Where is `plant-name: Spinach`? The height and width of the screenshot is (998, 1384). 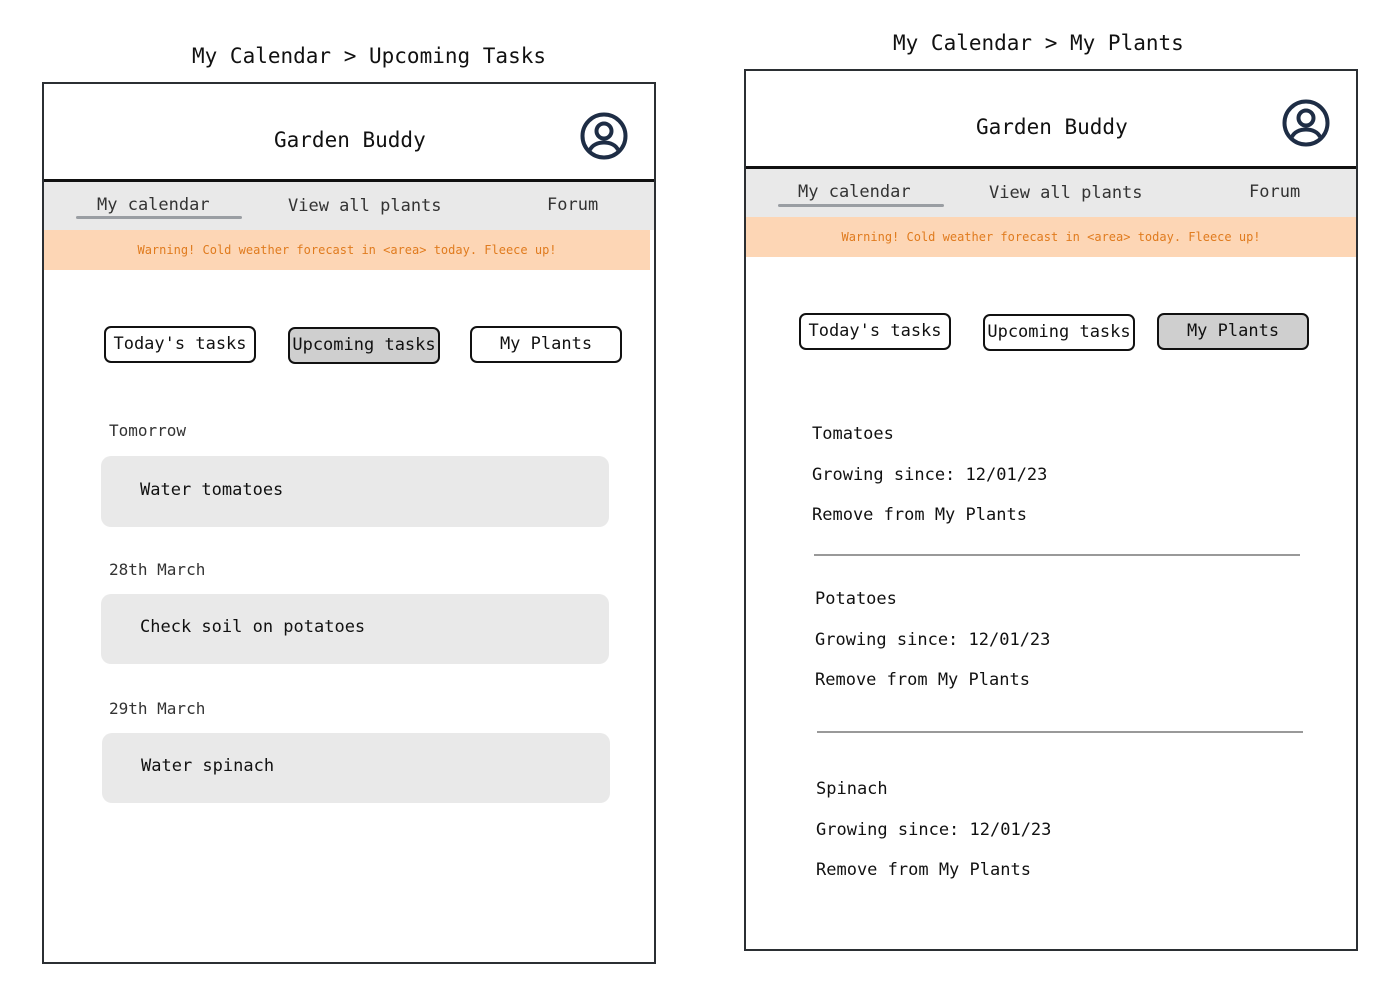 plant-name: Spinach is located at coordinates (852, 789).